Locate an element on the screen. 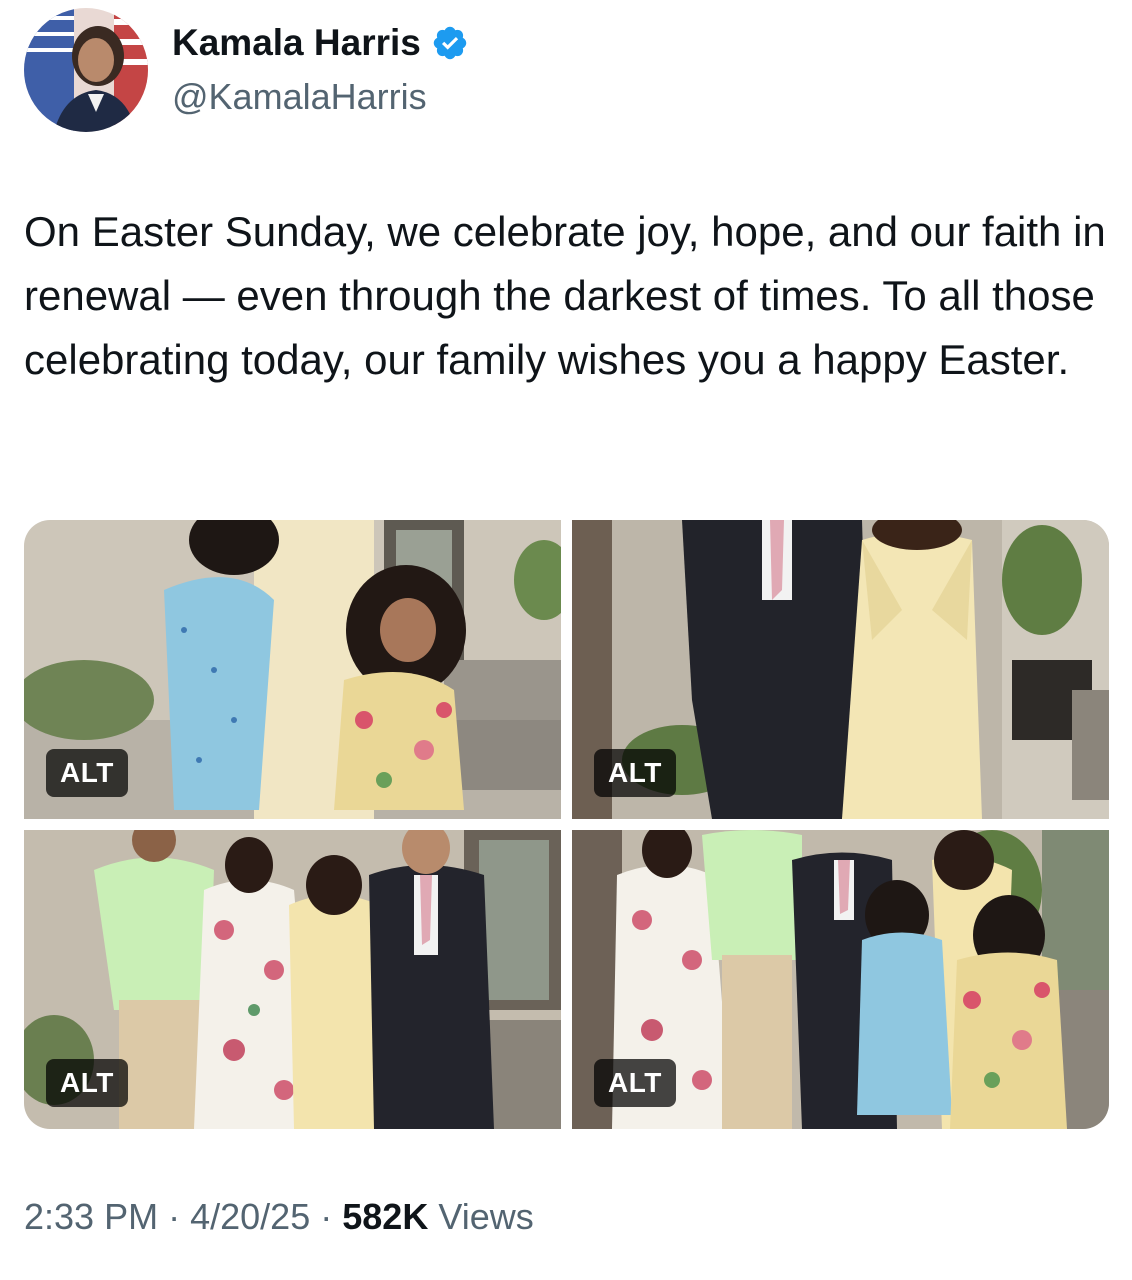 The width and height of the screenshot is (1132, 1280). author-handle: @KamalaHarris is located at coordinates (299, 97).